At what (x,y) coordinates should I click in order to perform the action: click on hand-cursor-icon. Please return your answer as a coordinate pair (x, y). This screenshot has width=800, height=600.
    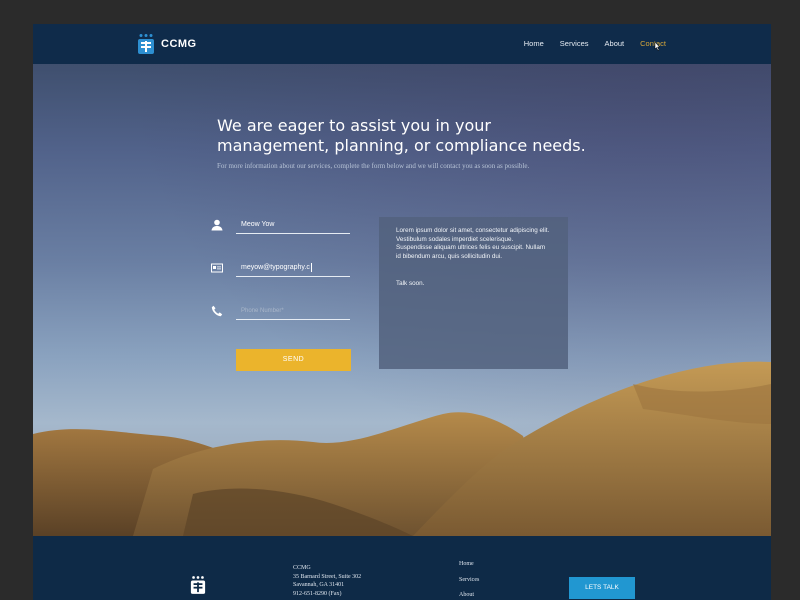
    Looking at the image, I should click on (657, 46).